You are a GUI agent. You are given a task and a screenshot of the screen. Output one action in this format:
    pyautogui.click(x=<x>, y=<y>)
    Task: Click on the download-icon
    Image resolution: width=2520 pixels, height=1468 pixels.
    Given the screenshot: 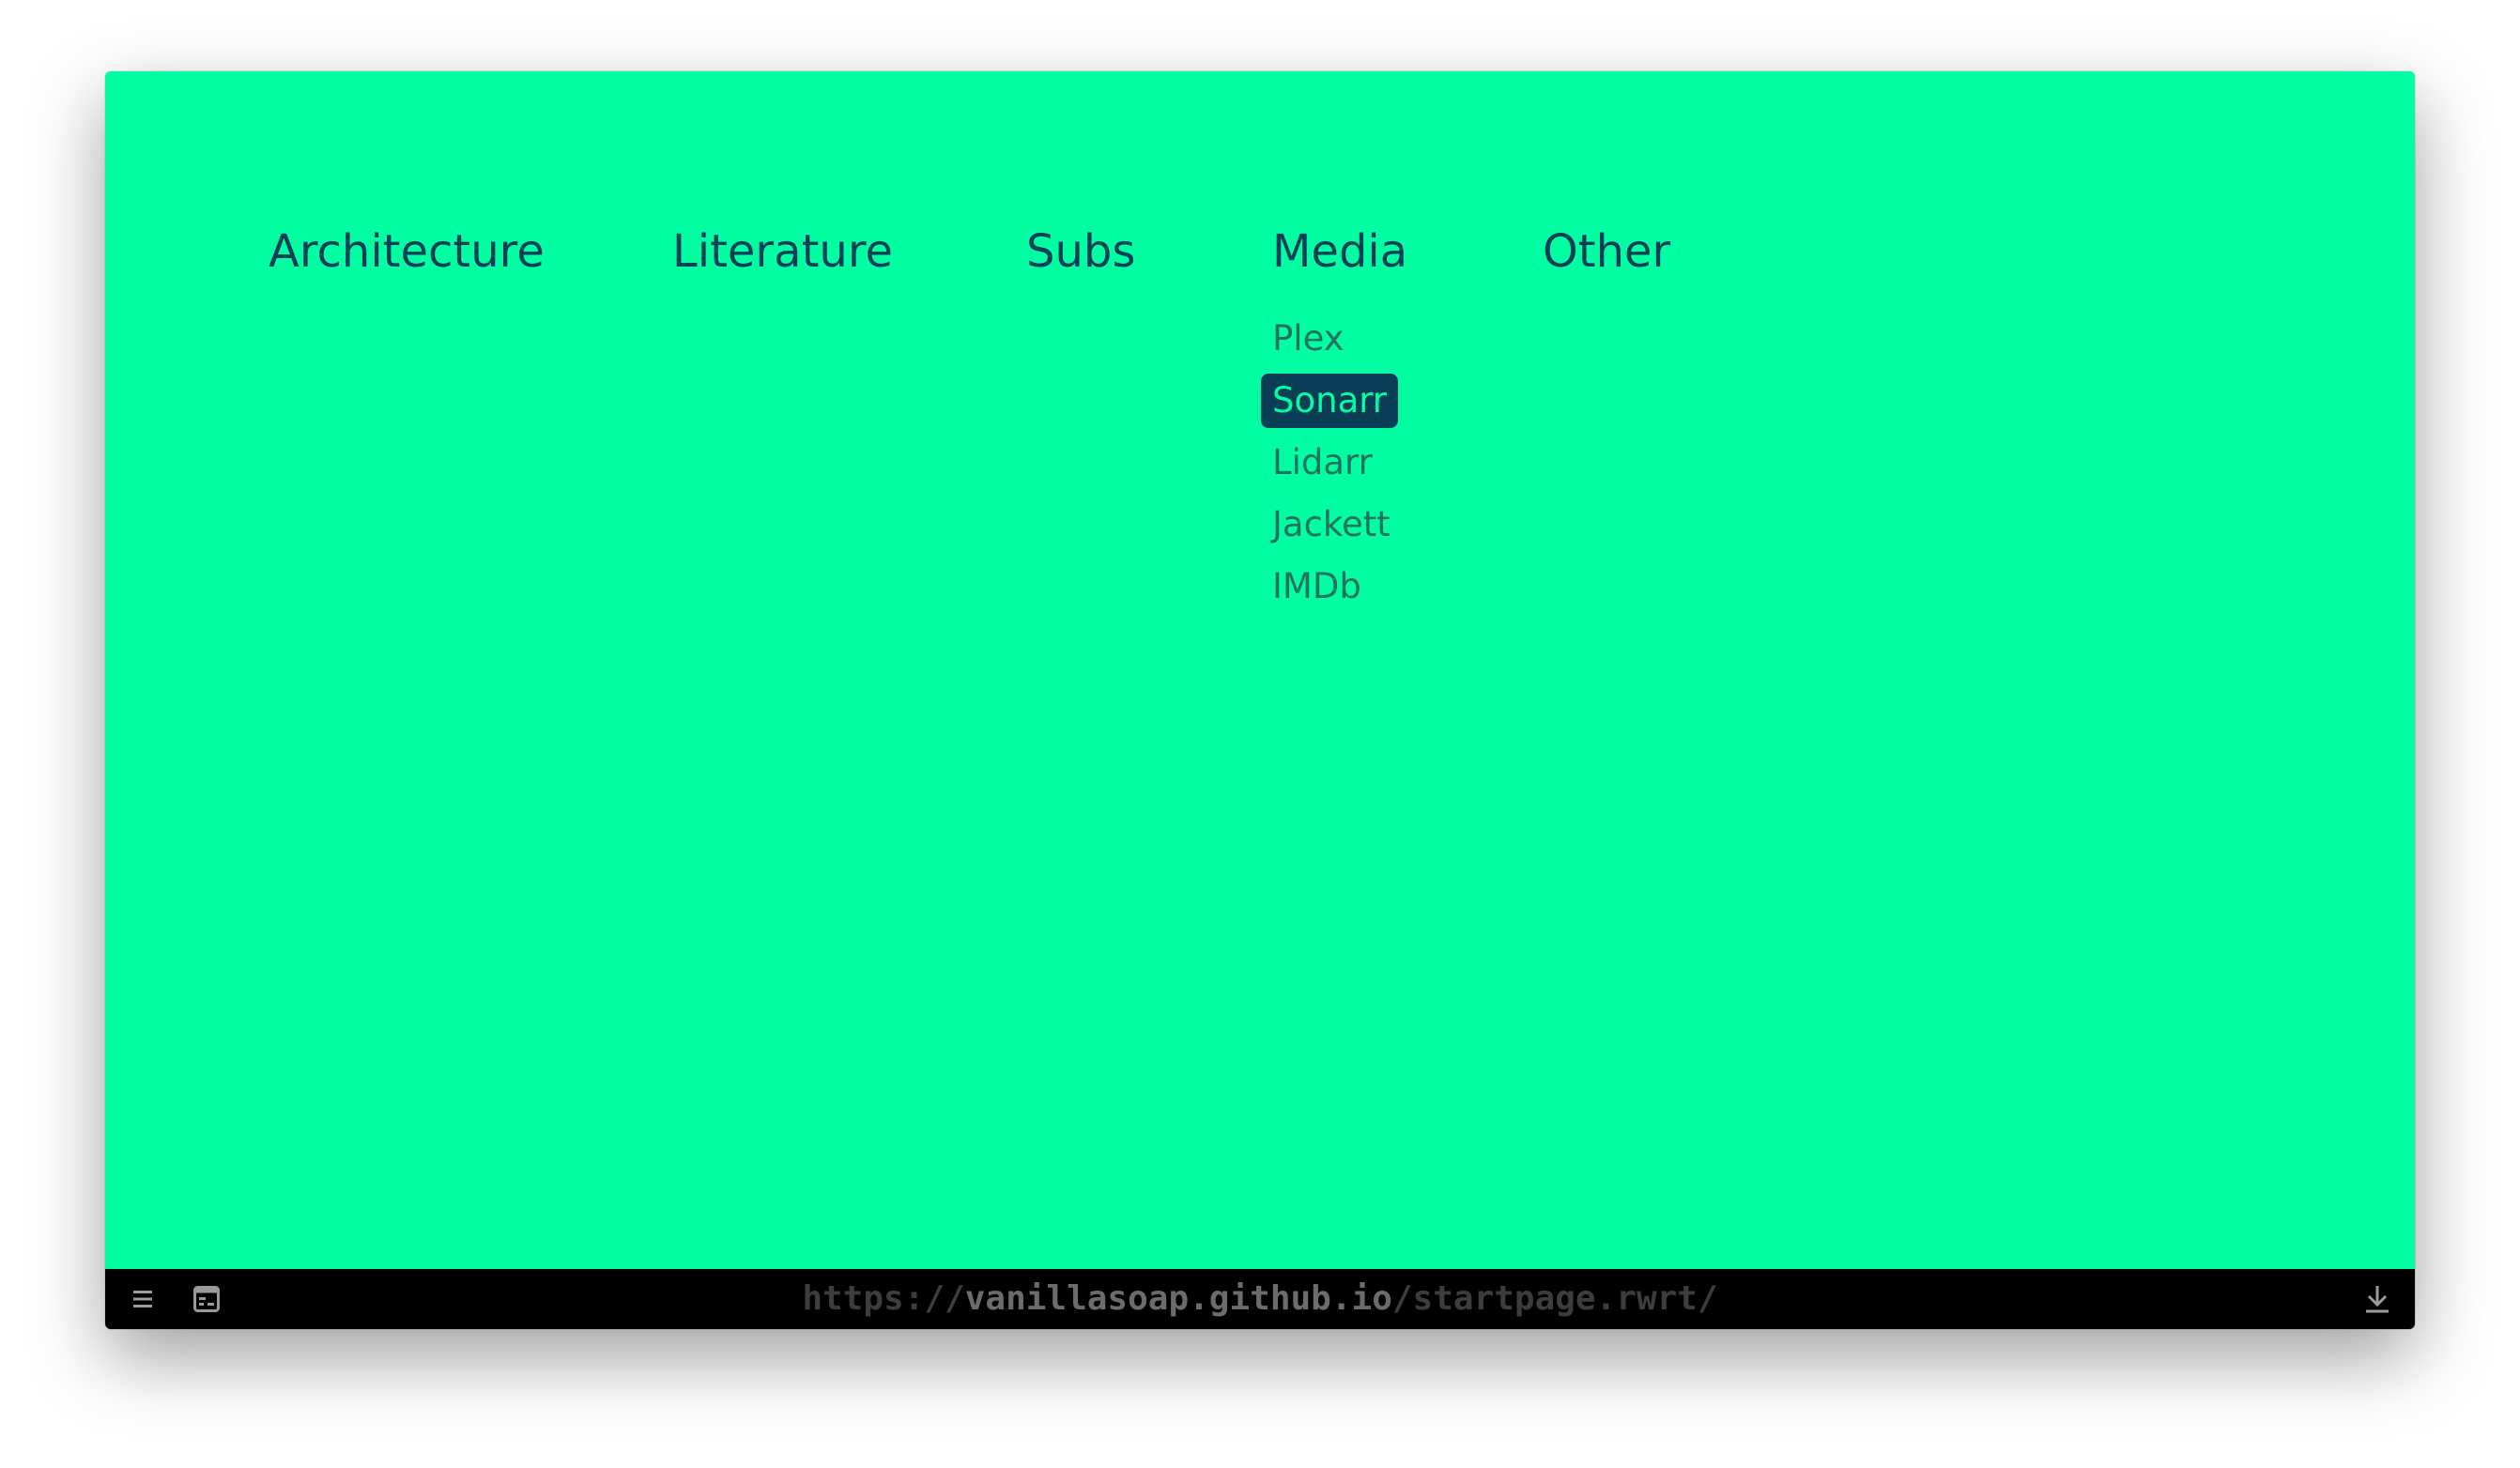 What is the action you would take?
    pyautogui.click(x=2377, y=1299)
    